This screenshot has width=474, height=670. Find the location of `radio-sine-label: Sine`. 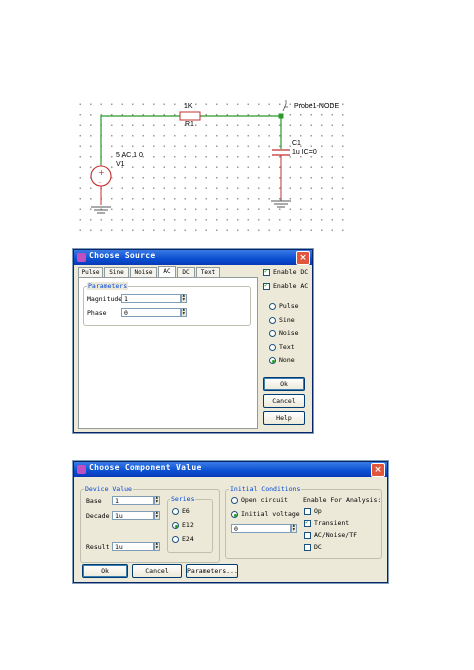

radio-sine-label: Sine is located at coordinates (287, 320).